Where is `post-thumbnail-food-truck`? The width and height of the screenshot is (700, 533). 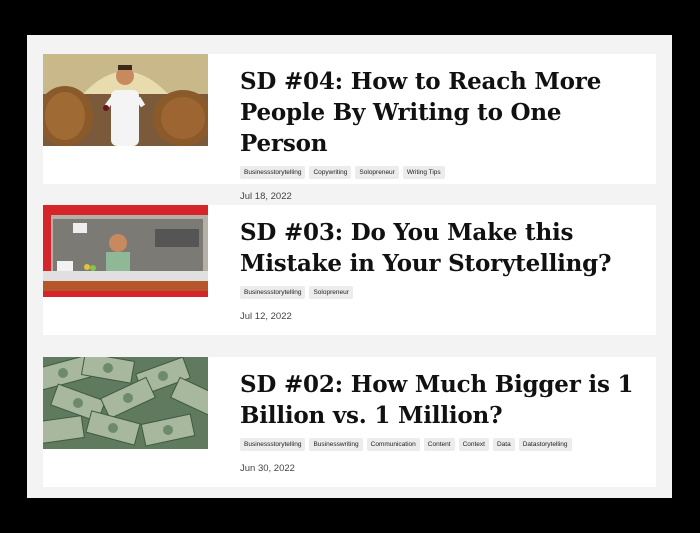 post-thumbnail-food-truck is located at coordinates (125, 251).